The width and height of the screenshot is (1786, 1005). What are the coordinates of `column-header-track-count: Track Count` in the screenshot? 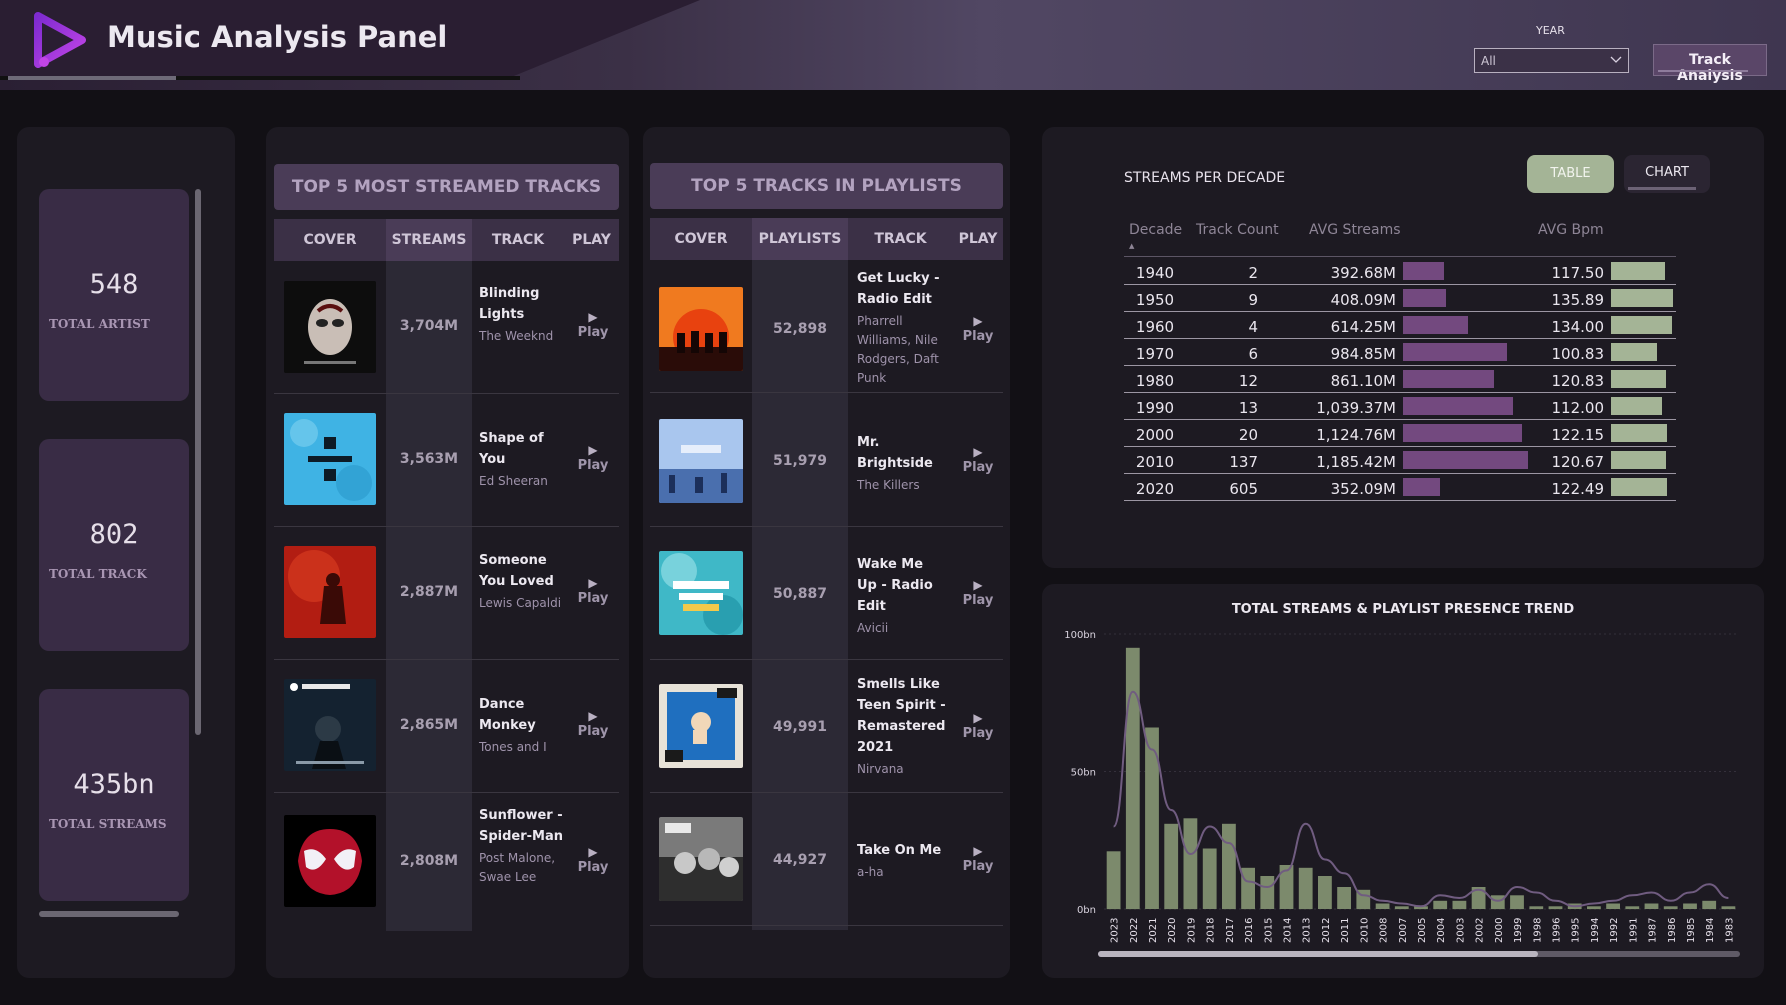 It's located at (1237, 230).